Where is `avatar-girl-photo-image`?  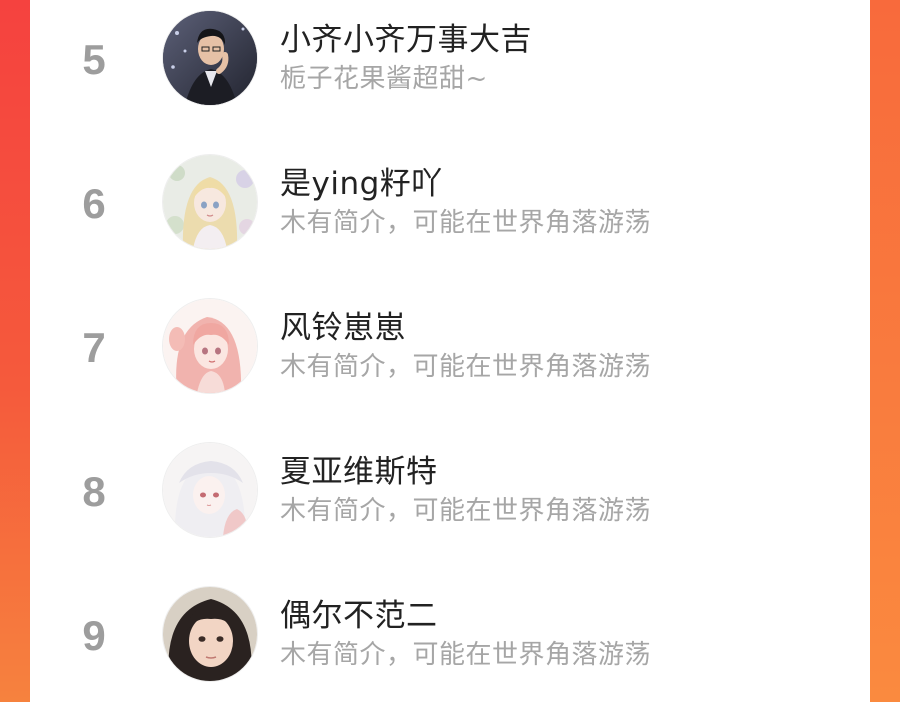 avatar-girl-photo-image is located at coordinates (210, 634).